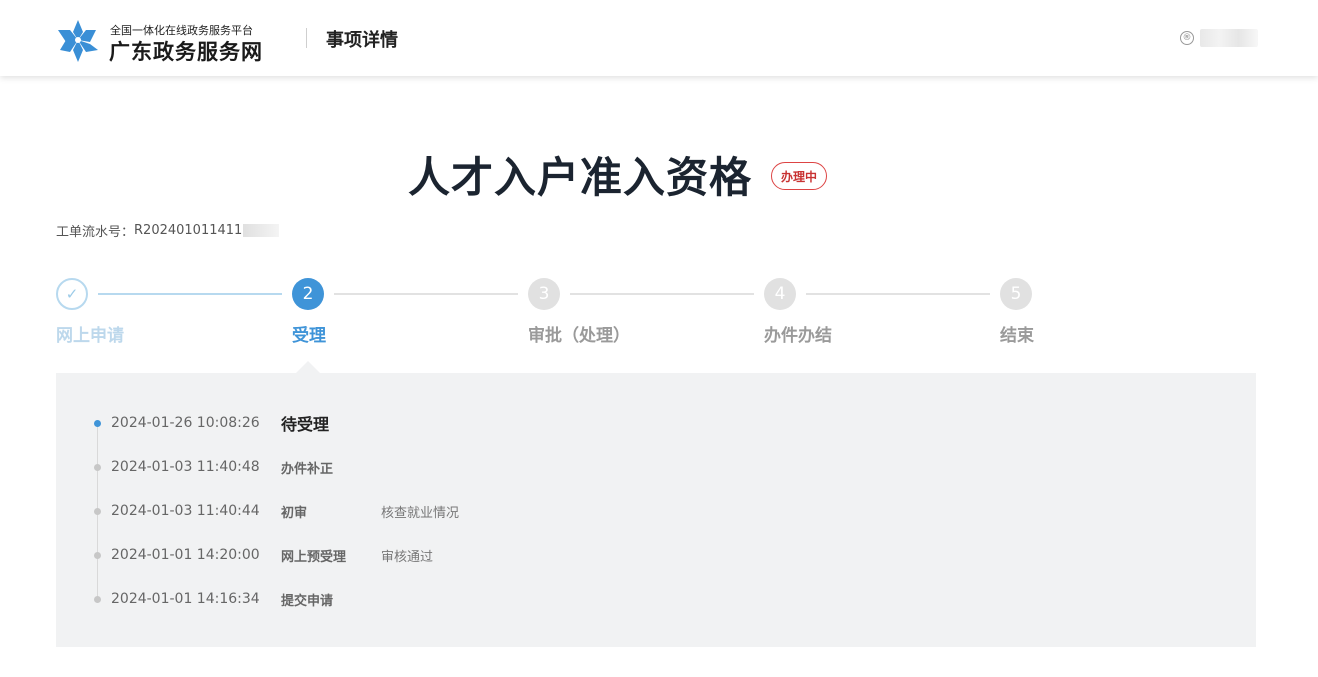  Describe the element at coordinates (579, 336) in the screenshot. I see `step-label: 审批（处理）` at that location.